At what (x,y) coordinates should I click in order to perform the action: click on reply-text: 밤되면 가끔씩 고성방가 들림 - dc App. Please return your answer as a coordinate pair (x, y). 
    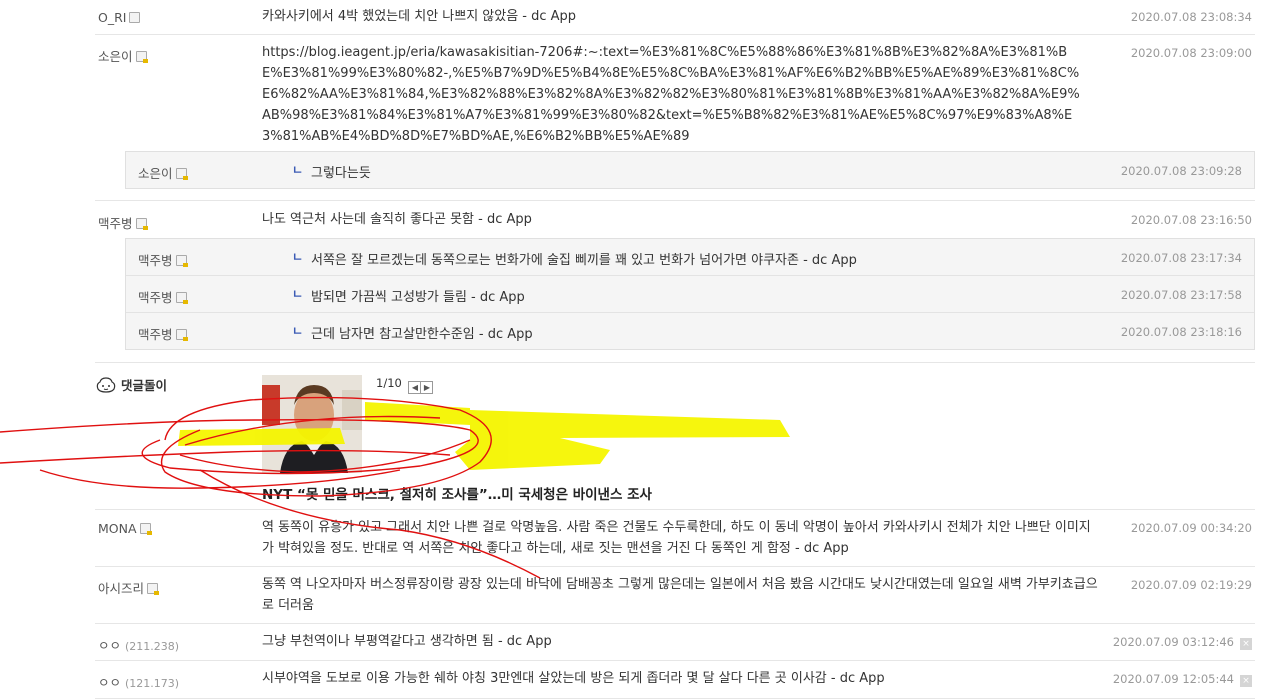
    Looking at the image, I should click on (418, 297).